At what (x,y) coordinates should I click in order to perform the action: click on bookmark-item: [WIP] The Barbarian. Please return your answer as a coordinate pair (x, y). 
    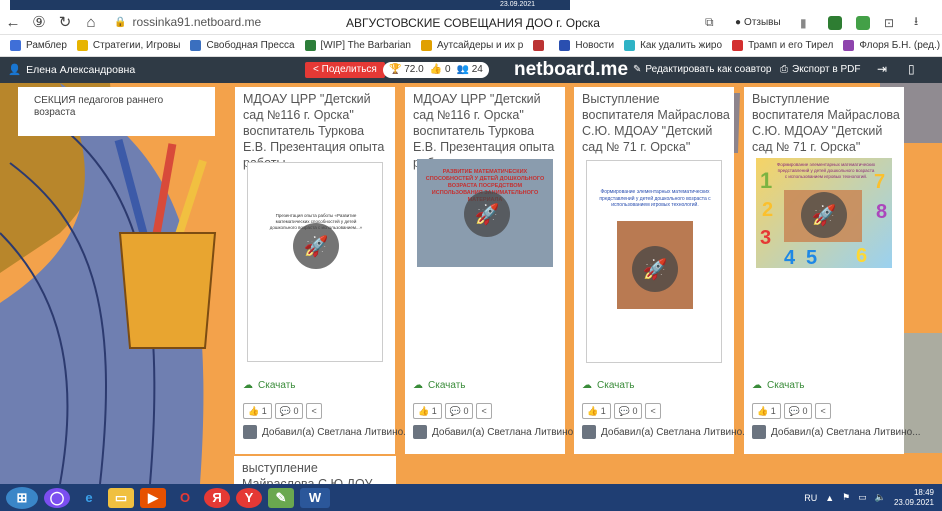
    Looking at the image, I should click on (357, 45).